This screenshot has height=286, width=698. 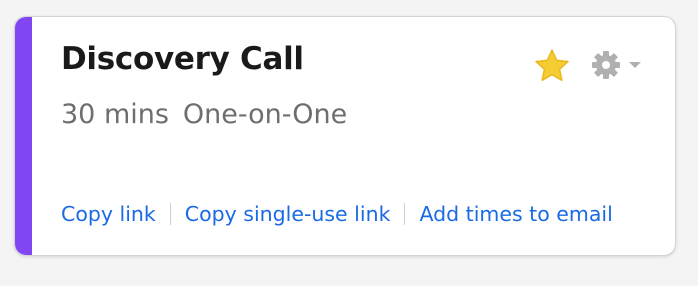 What do you see at coordinates (552, 65) in the screenshot?
I see `star-icon` at bounding box center [552, 65].